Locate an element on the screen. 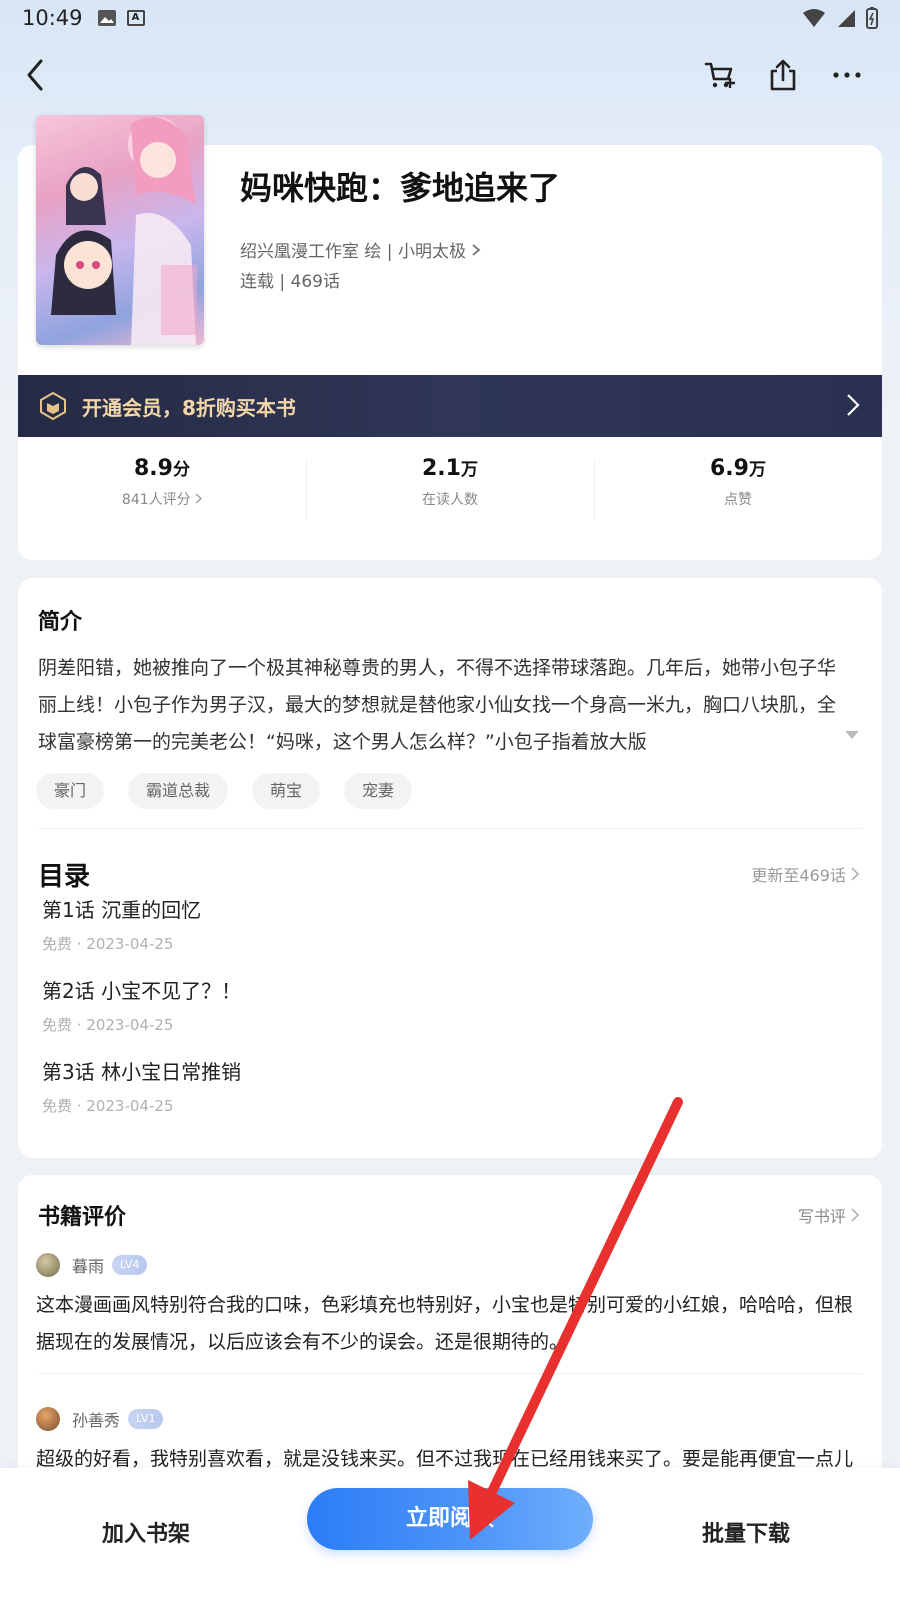 The width and height of the screenshot is (900, 1600). tag-list: 豪门 霸道总裁 萌宝 宠妻 is located at coordinates (224, 791).